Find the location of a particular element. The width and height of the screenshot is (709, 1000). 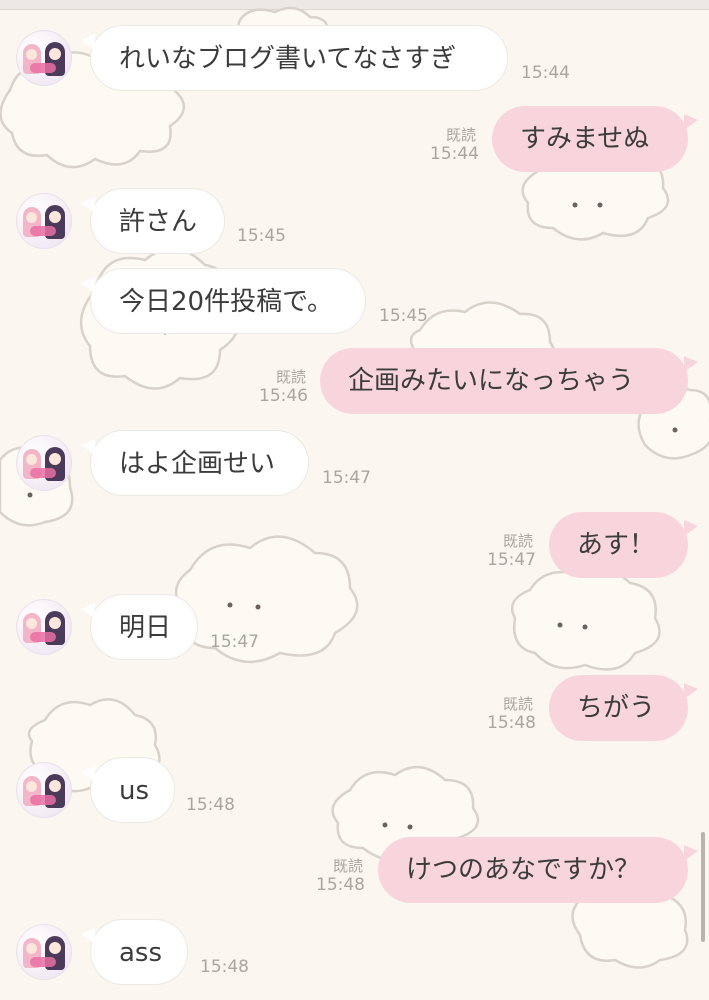

message-bubble-incoming: 今日20件投稿で。 is located at coordinates (223, 301).